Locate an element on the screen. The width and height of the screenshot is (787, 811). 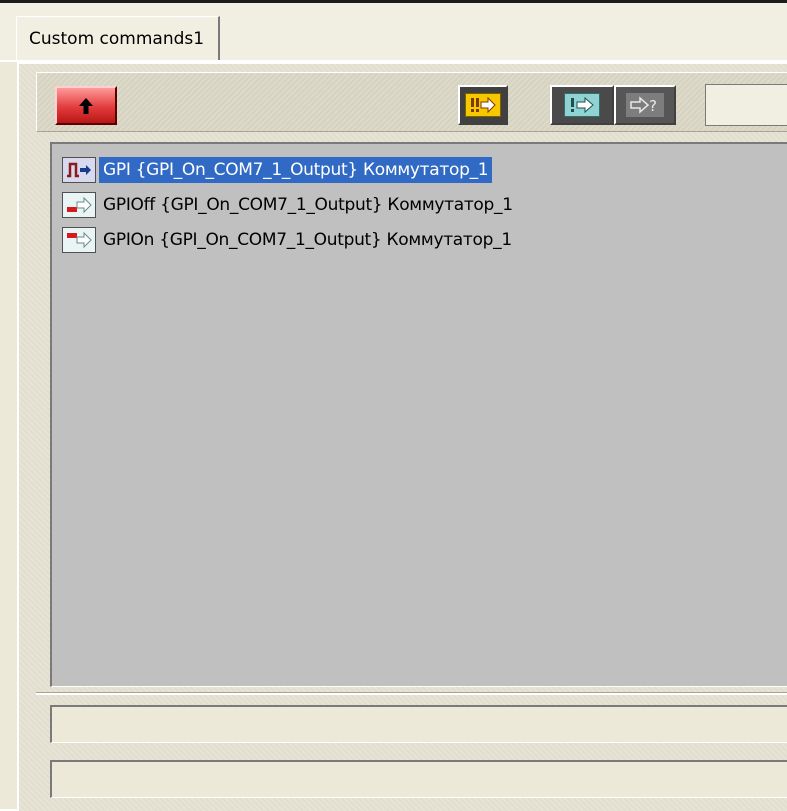
list-item: GPI {GPI_On_COM7_1_Output} Коммутатор_1 is located at coordinates (277, 170).